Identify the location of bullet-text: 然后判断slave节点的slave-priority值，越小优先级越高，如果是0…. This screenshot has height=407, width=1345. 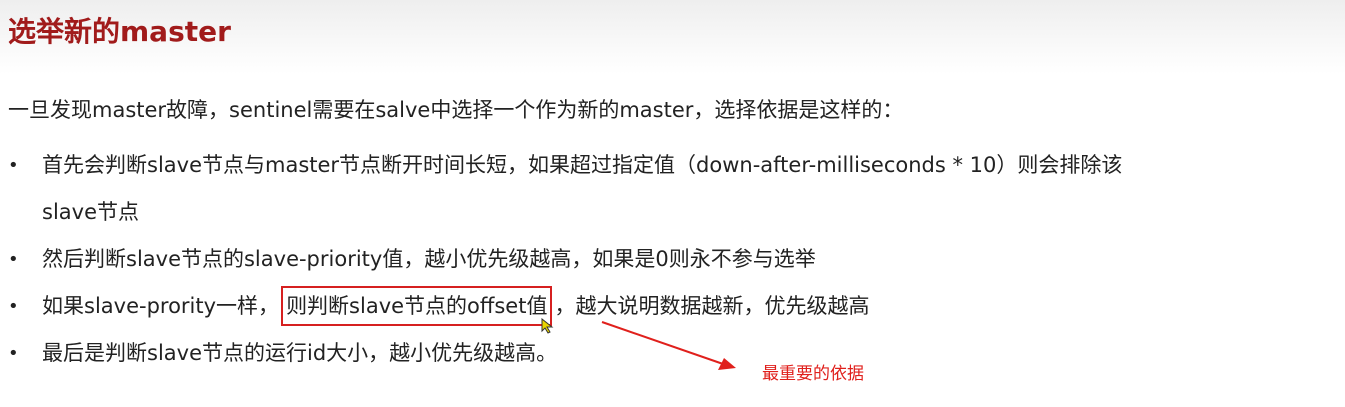
(429, 259).